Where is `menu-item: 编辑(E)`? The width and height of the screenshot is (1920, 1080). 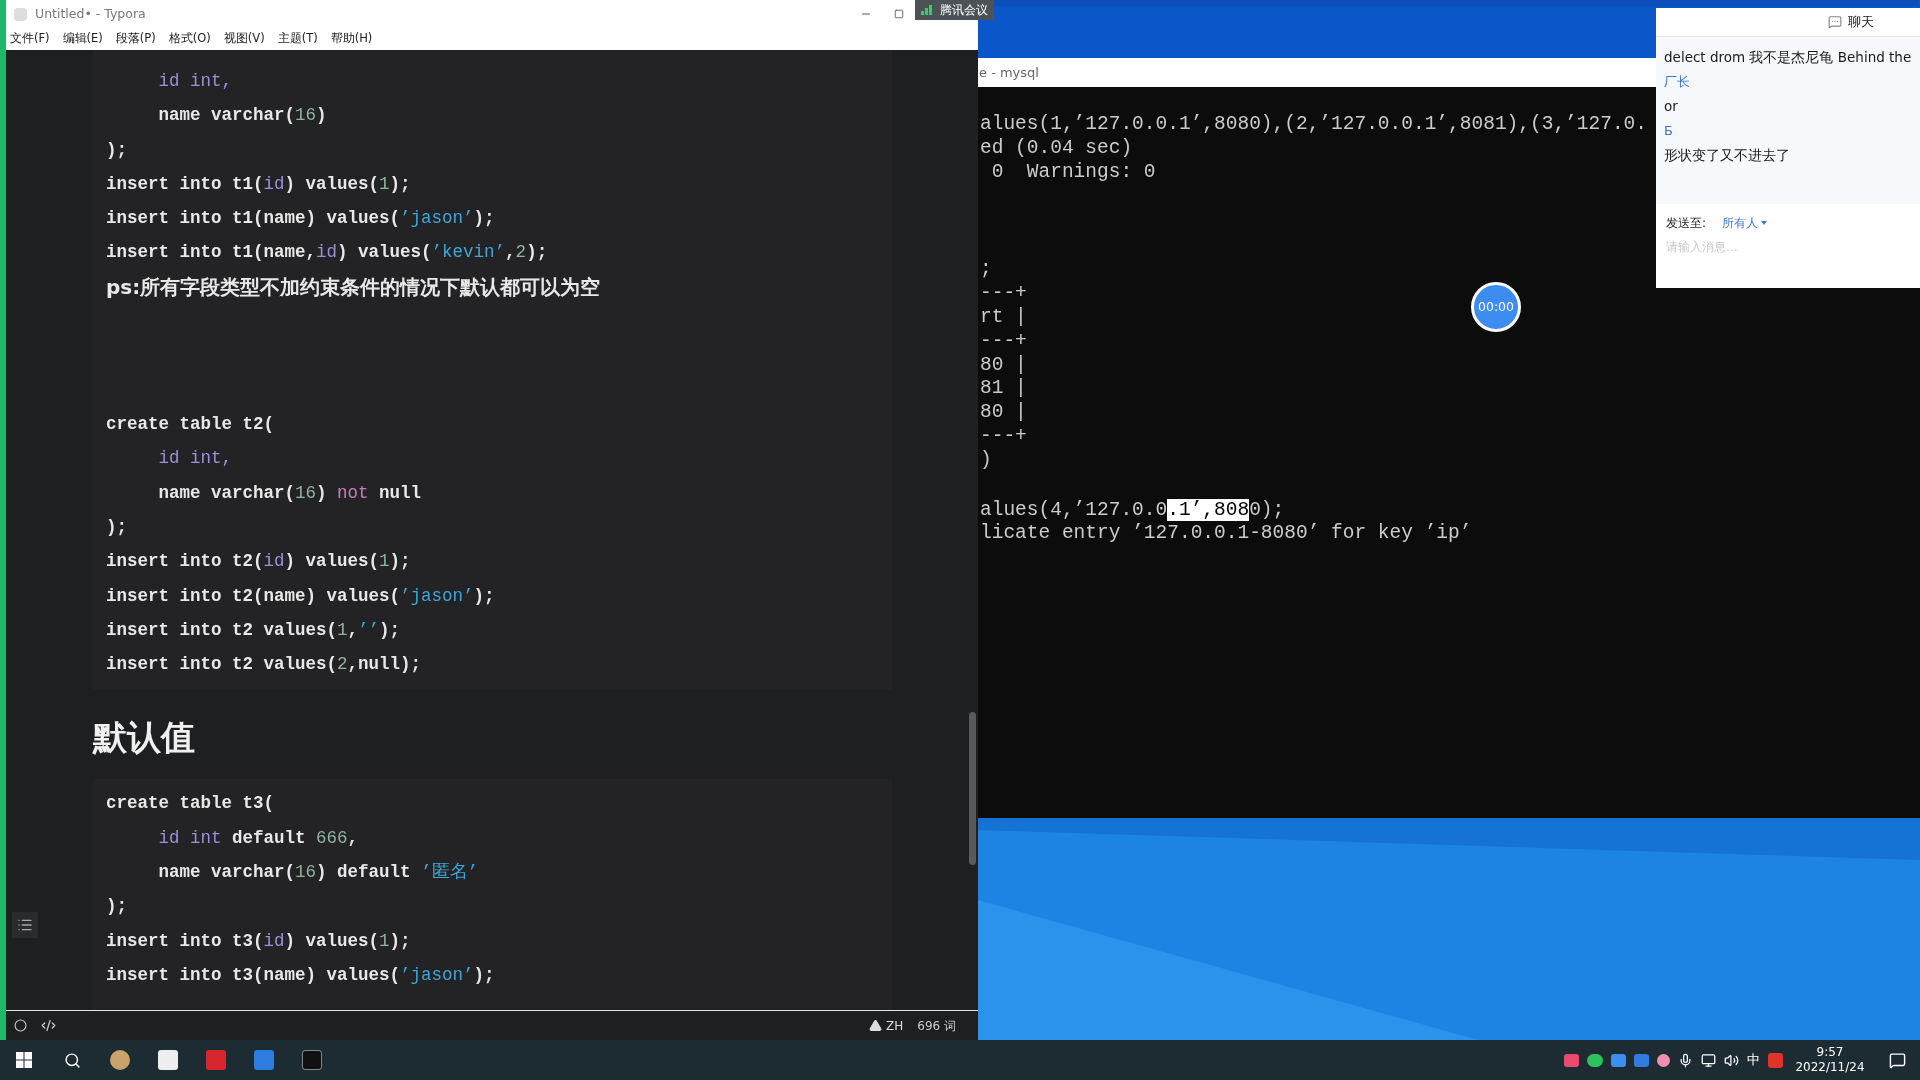 menu-item: 编辑(E) is located at coordinates (82, 39).